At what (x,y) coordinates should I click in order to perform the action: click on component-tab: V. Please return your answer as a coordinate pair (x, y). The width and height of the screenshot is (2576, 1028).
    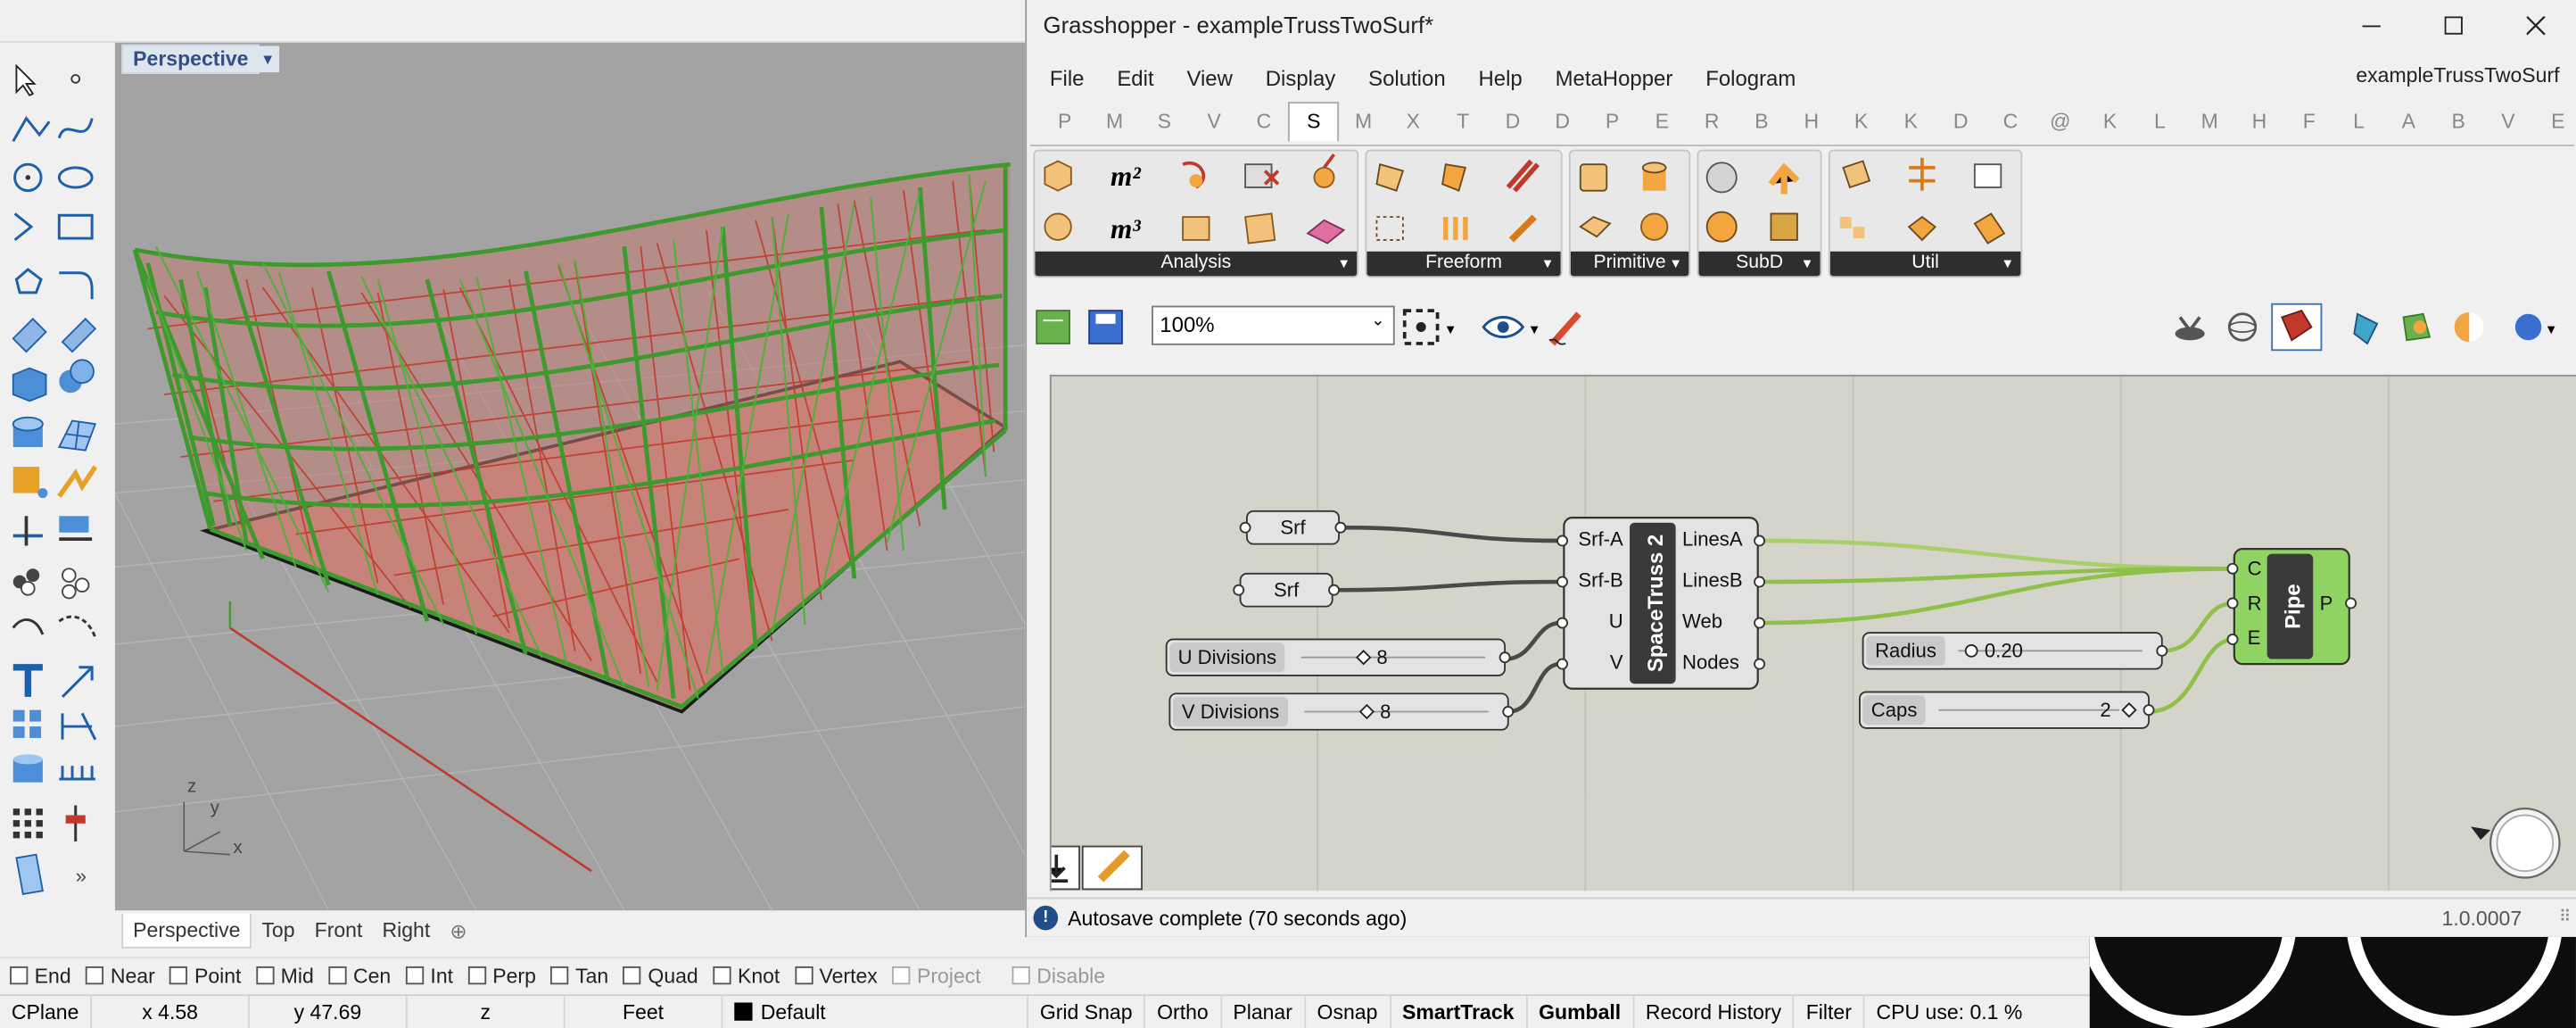
    Looking at the image, I should click on (1214, 121).